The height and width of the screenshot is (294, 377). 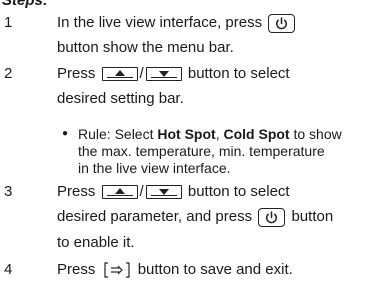 What do you see at coordinates (317, 134) in the screenshot?
I see `rule-text: to show` at bounding box center [317, 134].